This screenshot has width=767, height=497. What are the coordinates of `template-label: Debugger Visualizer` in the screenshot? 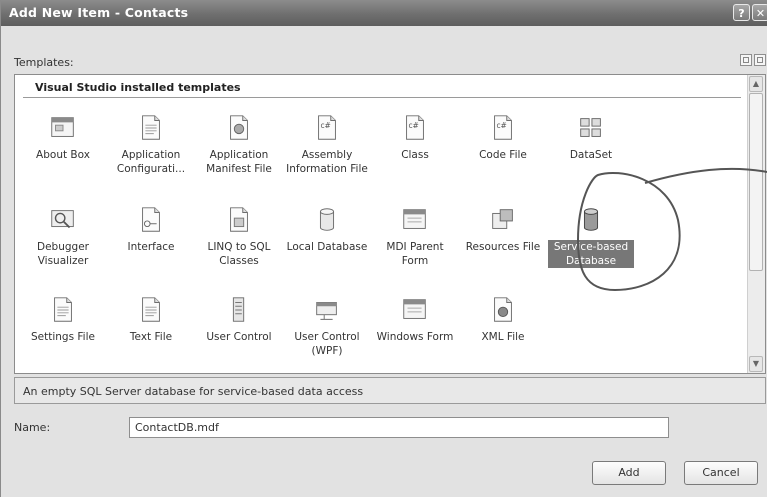 It's located at (63, 254).